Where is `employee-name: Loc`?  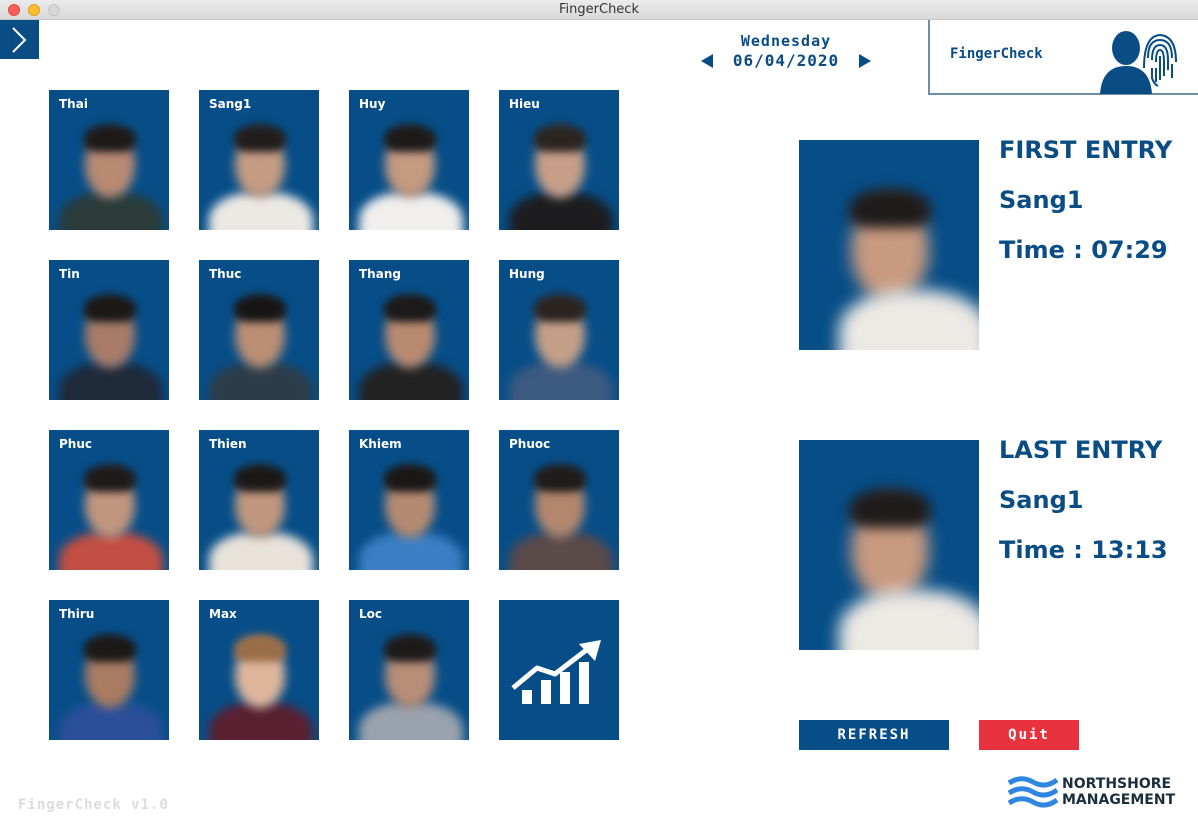 employee-name: Loc is located at coordinates (371, 614).